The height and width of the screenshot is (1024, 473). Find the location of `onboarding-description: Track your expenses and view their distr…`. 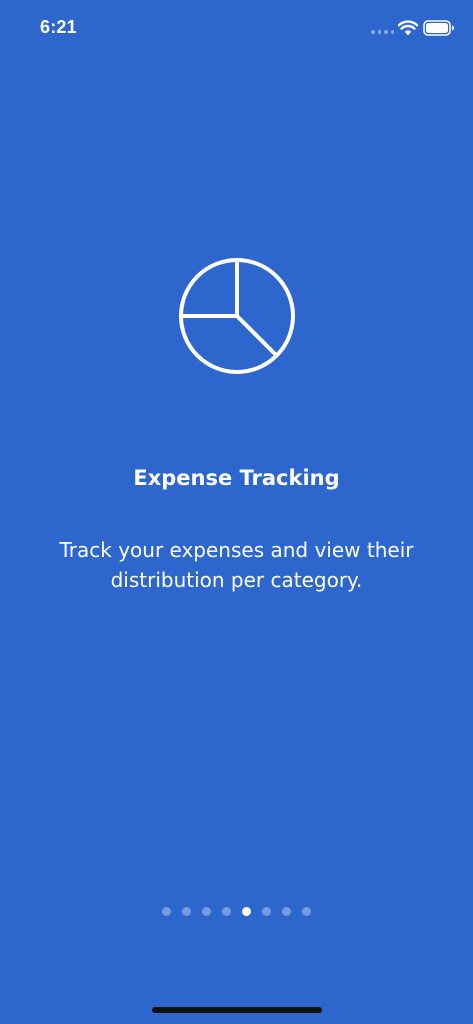

onboarding-description: Track your expenses and view their distr… is located at coordinates (236, 565).